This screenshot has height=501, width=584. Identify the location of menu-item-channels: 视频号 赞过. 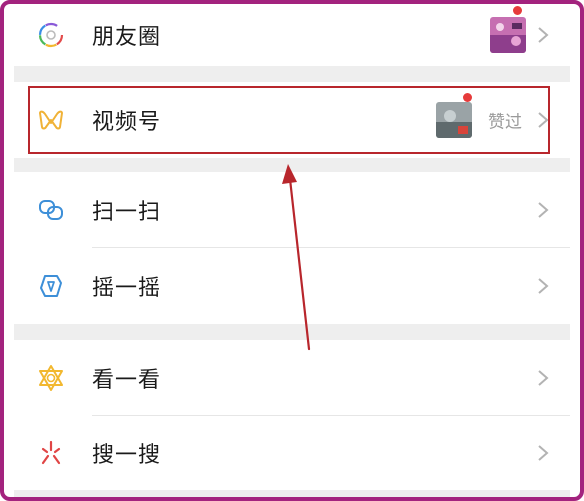
(292, 120).